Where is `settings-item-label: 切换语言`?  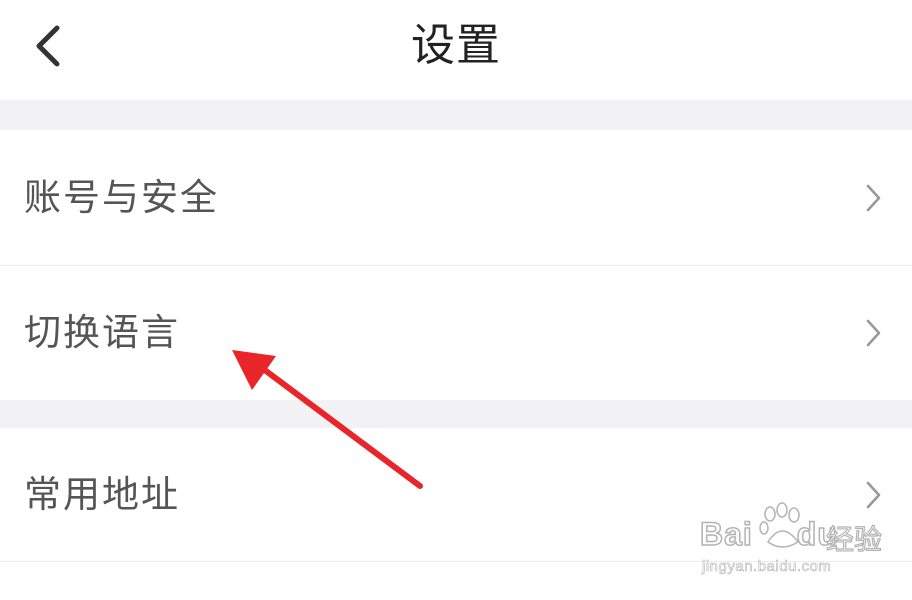 settings-item-label: 切换语言 is located at coordinates (102, 332).